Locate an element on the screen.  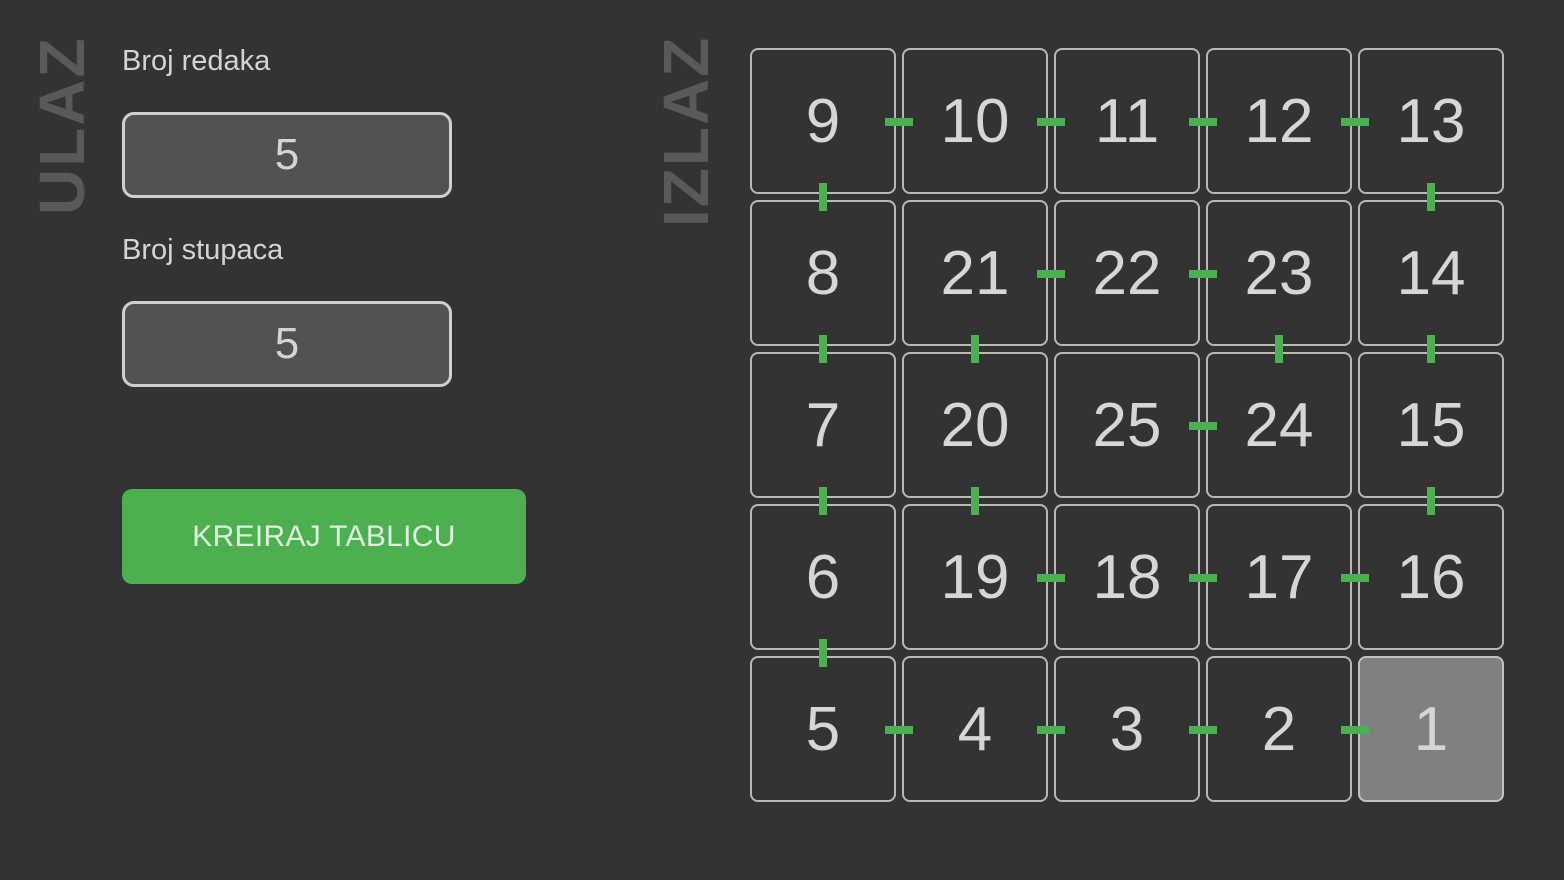
grid-cell: 6 is located at coordinates (823, 577).